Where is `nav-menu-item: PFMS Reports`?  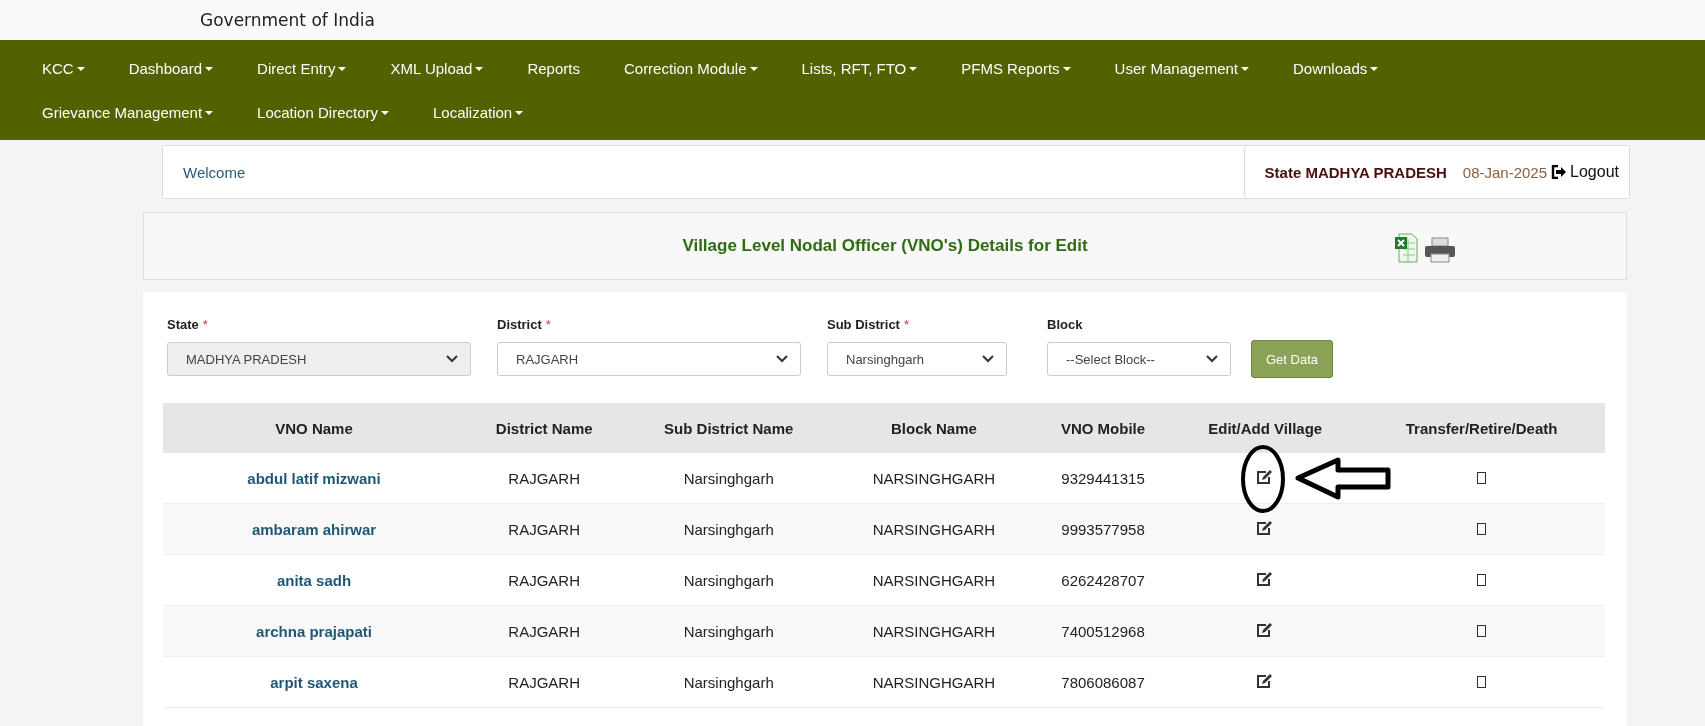
nav-menu-item: PFMS Reports is located at coordinates (1016, 68).